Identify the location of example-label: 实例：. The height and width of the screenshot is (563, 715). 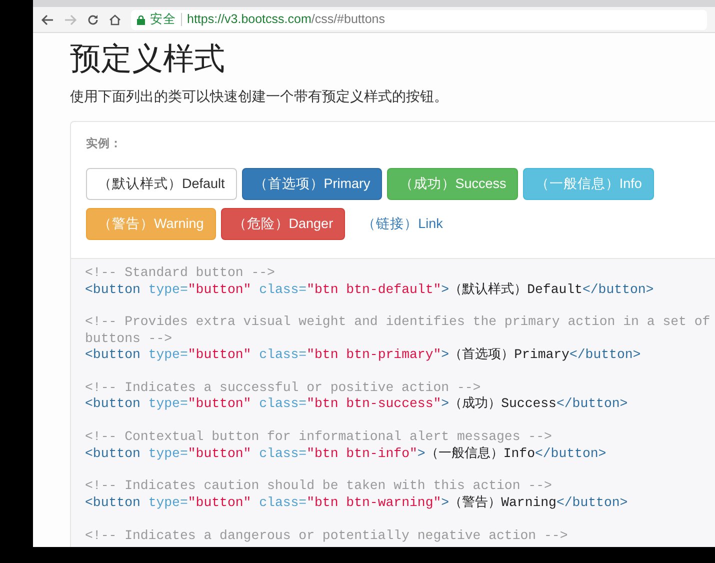
(104, 144).